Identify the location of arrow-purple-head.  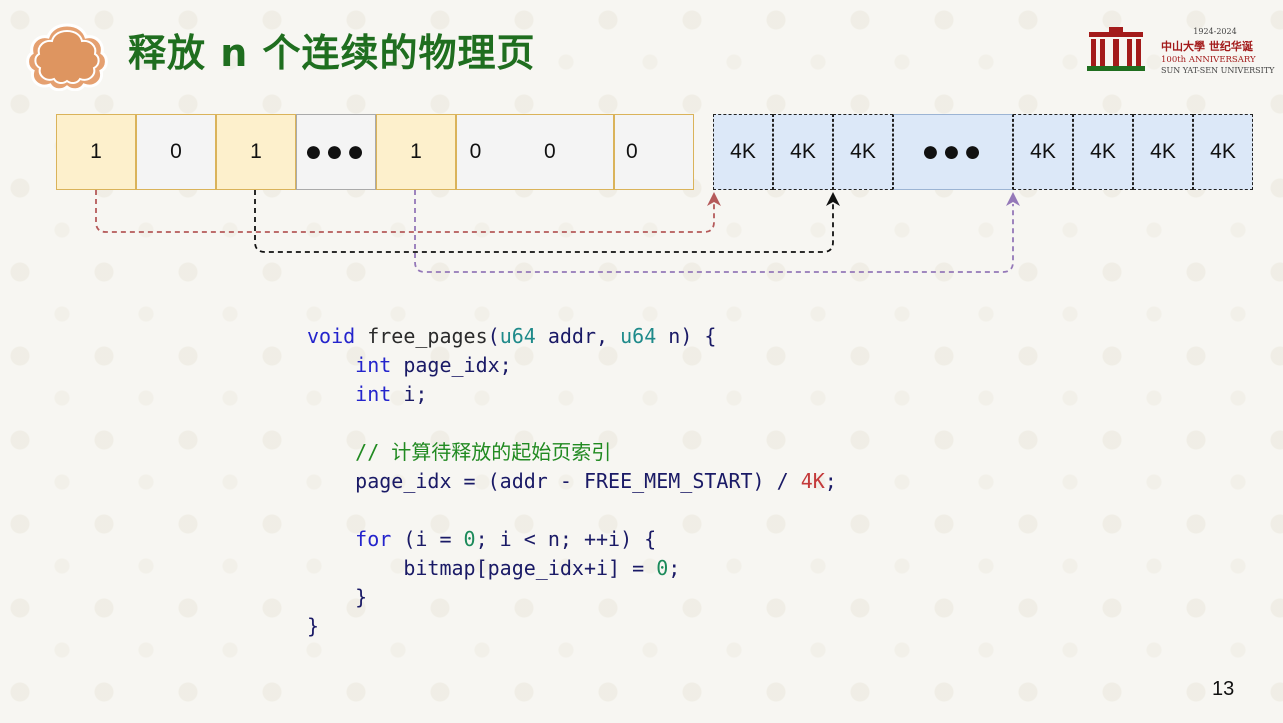
(1013, 199).